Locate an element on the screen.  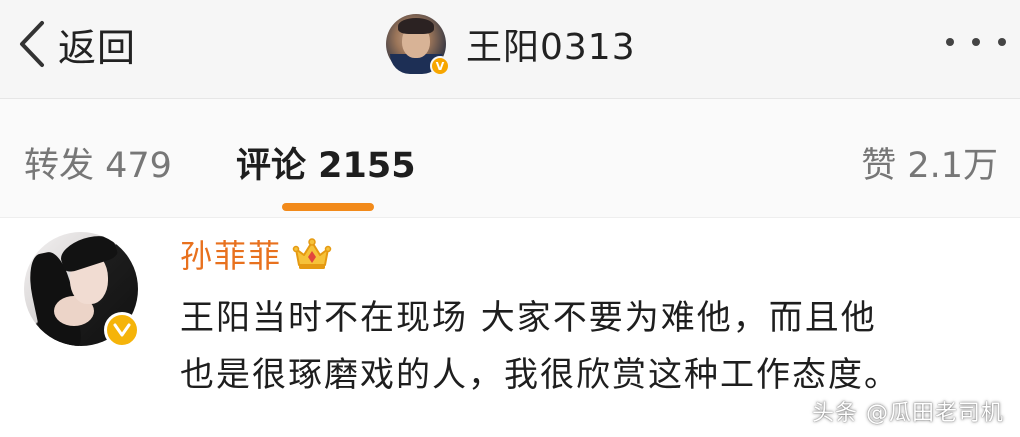
commenter-name-row: 孙菲菲 is located at coordinates (256, 254).